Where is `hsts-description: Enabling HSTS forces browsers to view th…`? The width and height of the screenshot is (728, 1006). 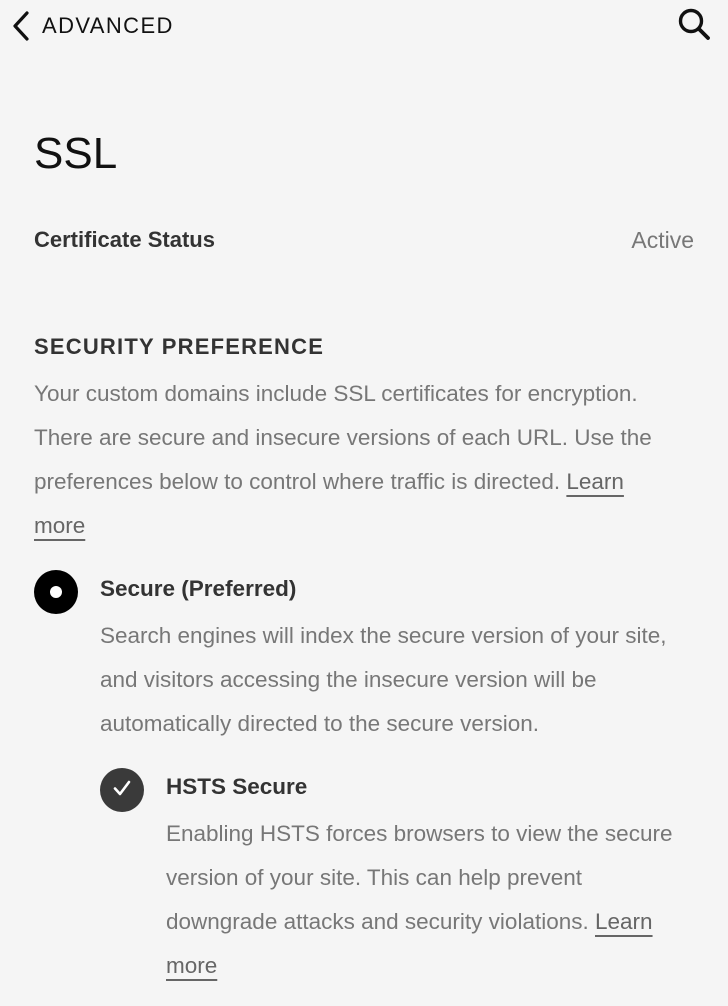
hsts-description: Enabling HSTS forces browsers to view th… is located at coordinates (426, 900).